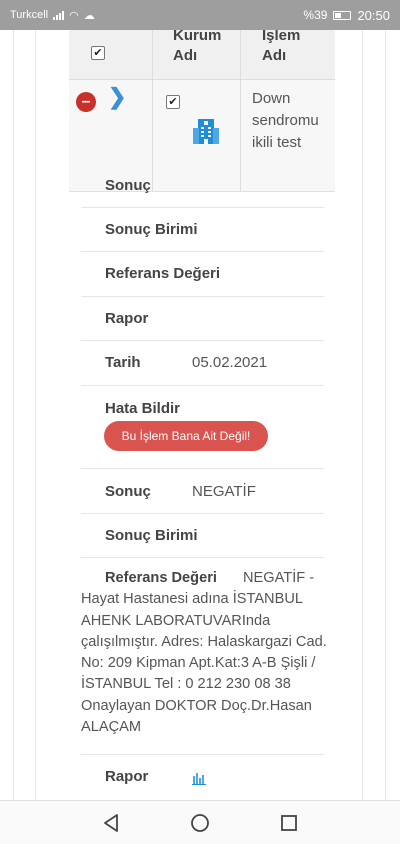  I want to click on building-icon, so click(206, 131).